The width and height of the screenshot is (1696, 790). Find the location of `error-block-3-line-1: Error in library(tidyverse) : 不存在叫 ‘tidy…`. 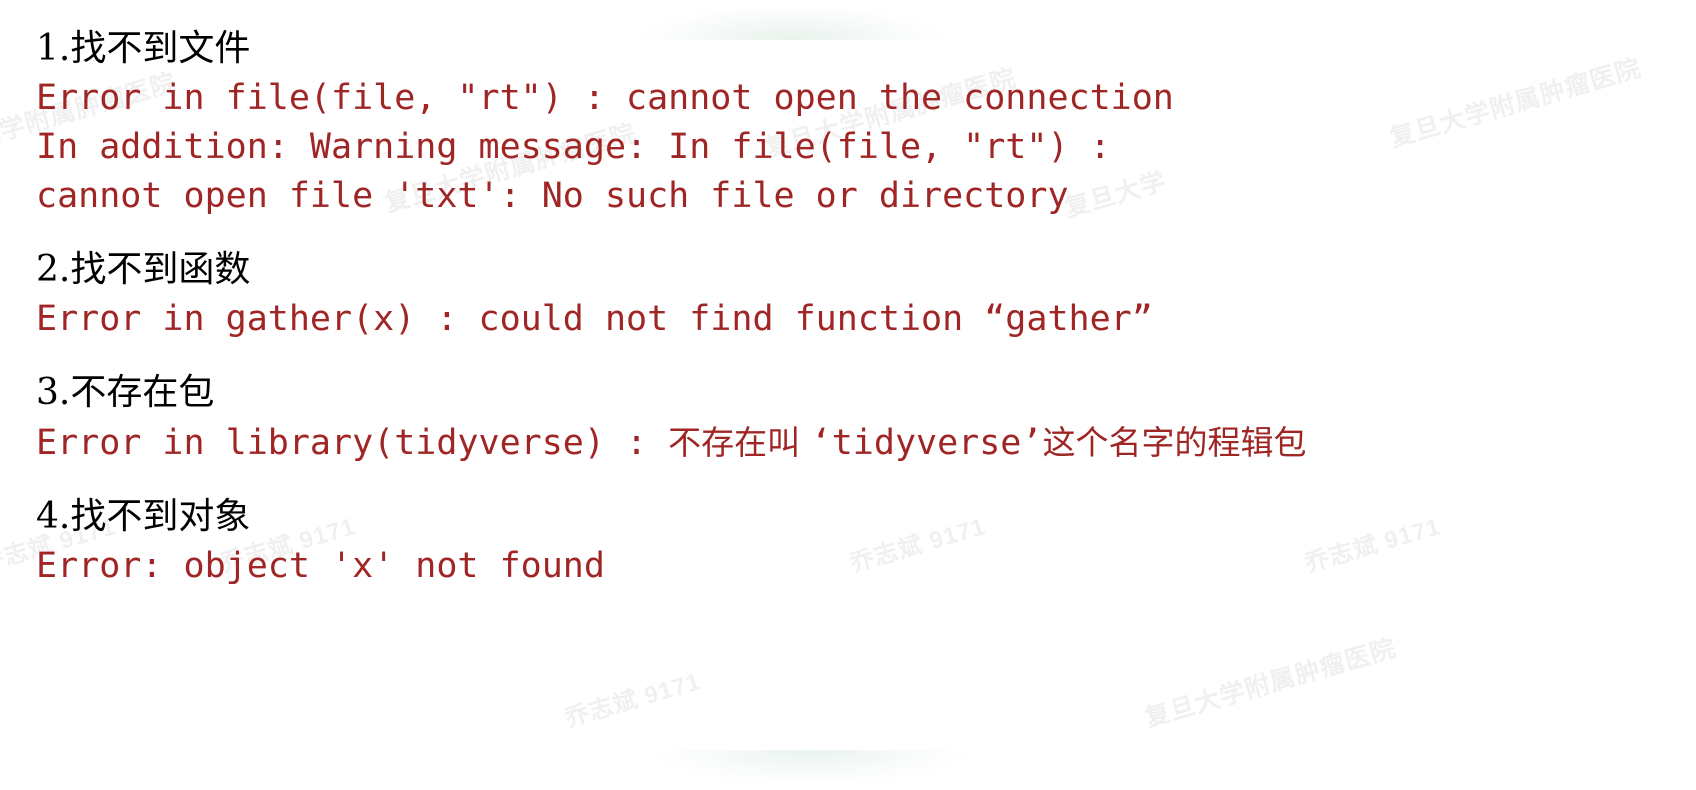

error-block-3-line-1: Error in library(tidyverse) : 不存在叫 ‘tidy… is located at coordinates (866, 443).